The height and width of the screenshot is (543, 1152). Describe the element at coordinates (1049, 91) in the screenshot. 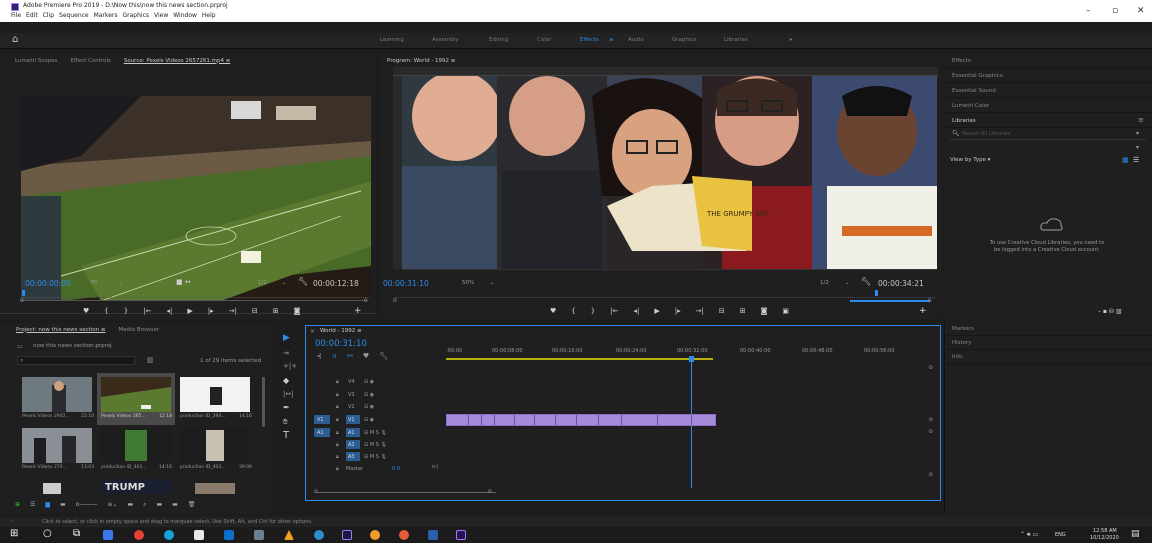

I see `panel-essential-sound: Essential Sound` at that location.